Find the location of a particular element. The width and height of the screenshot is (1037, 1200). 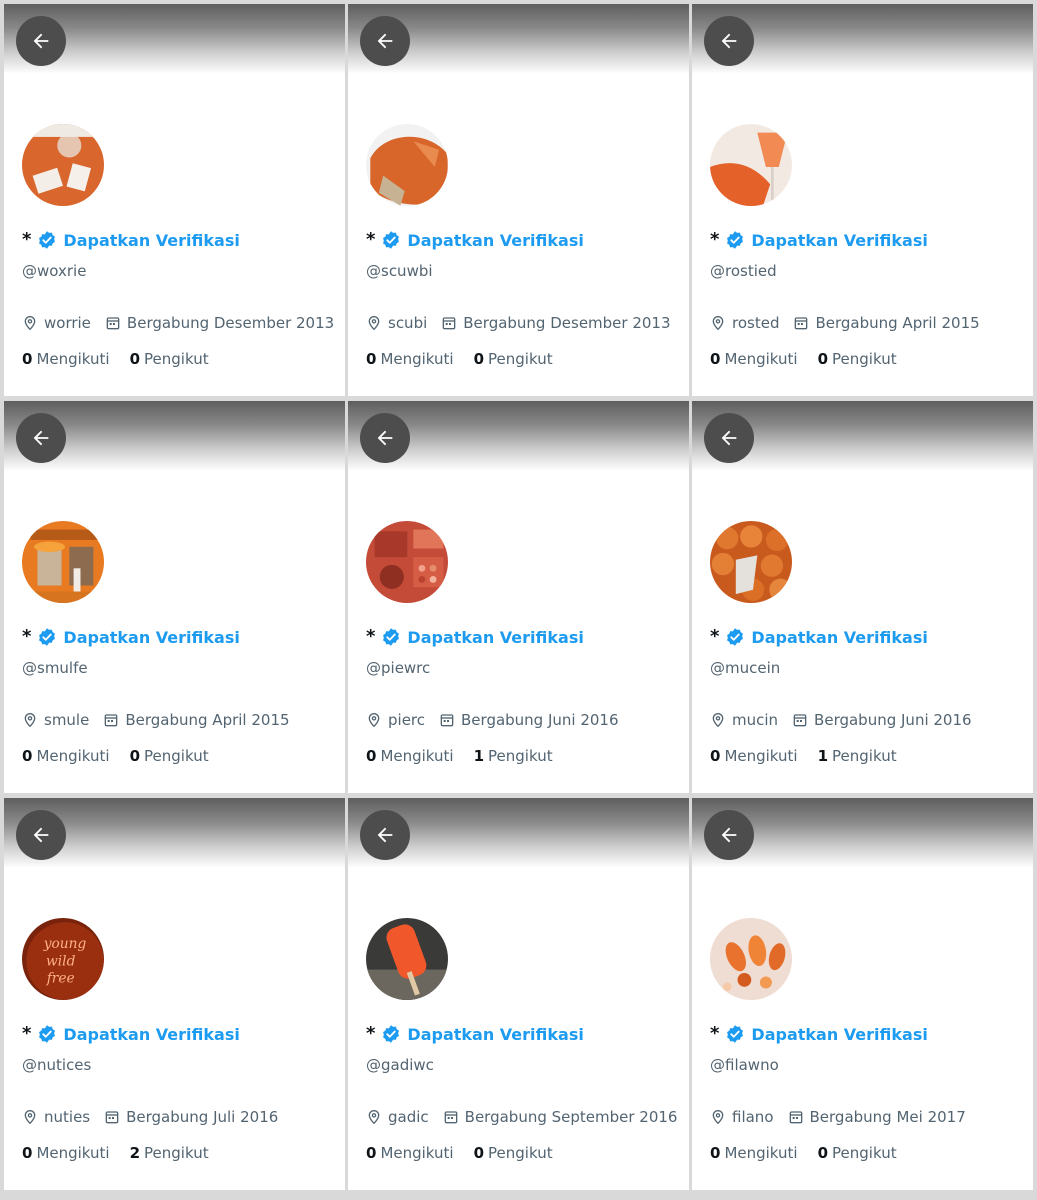

profile-meta: gadic Bergabung September 2016 is located at coordinates (521, 1117).